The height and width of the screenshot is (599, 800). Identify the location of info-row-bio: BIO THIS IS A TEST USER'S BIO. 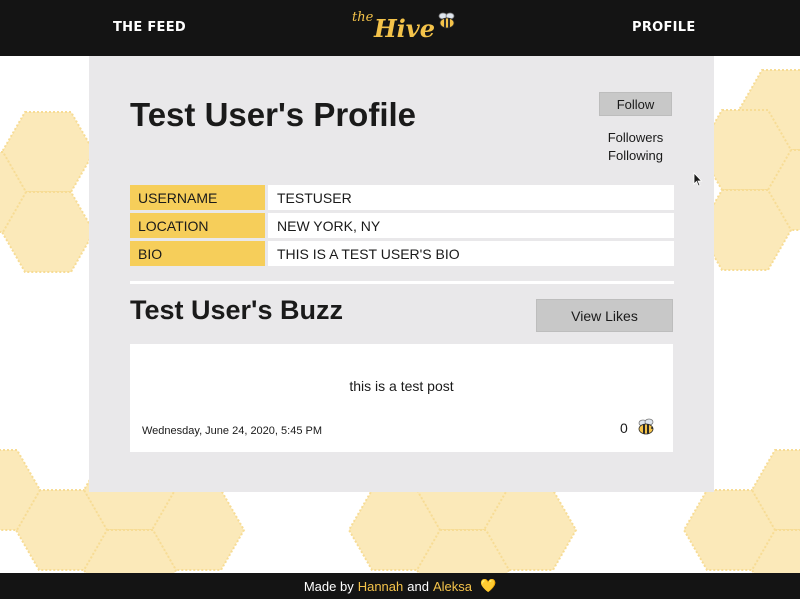
(402, 253).